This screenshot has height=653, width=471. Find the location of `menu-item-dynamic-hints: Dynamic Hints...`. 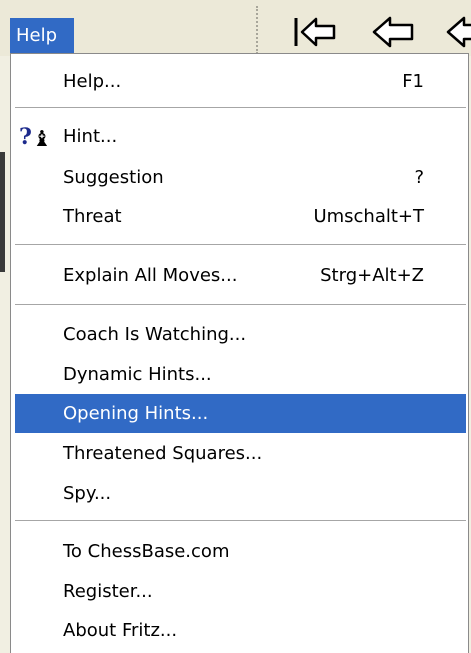

menu-item-dynamic-hints: Dynamic Hints... is located at coordinates (240, 374).